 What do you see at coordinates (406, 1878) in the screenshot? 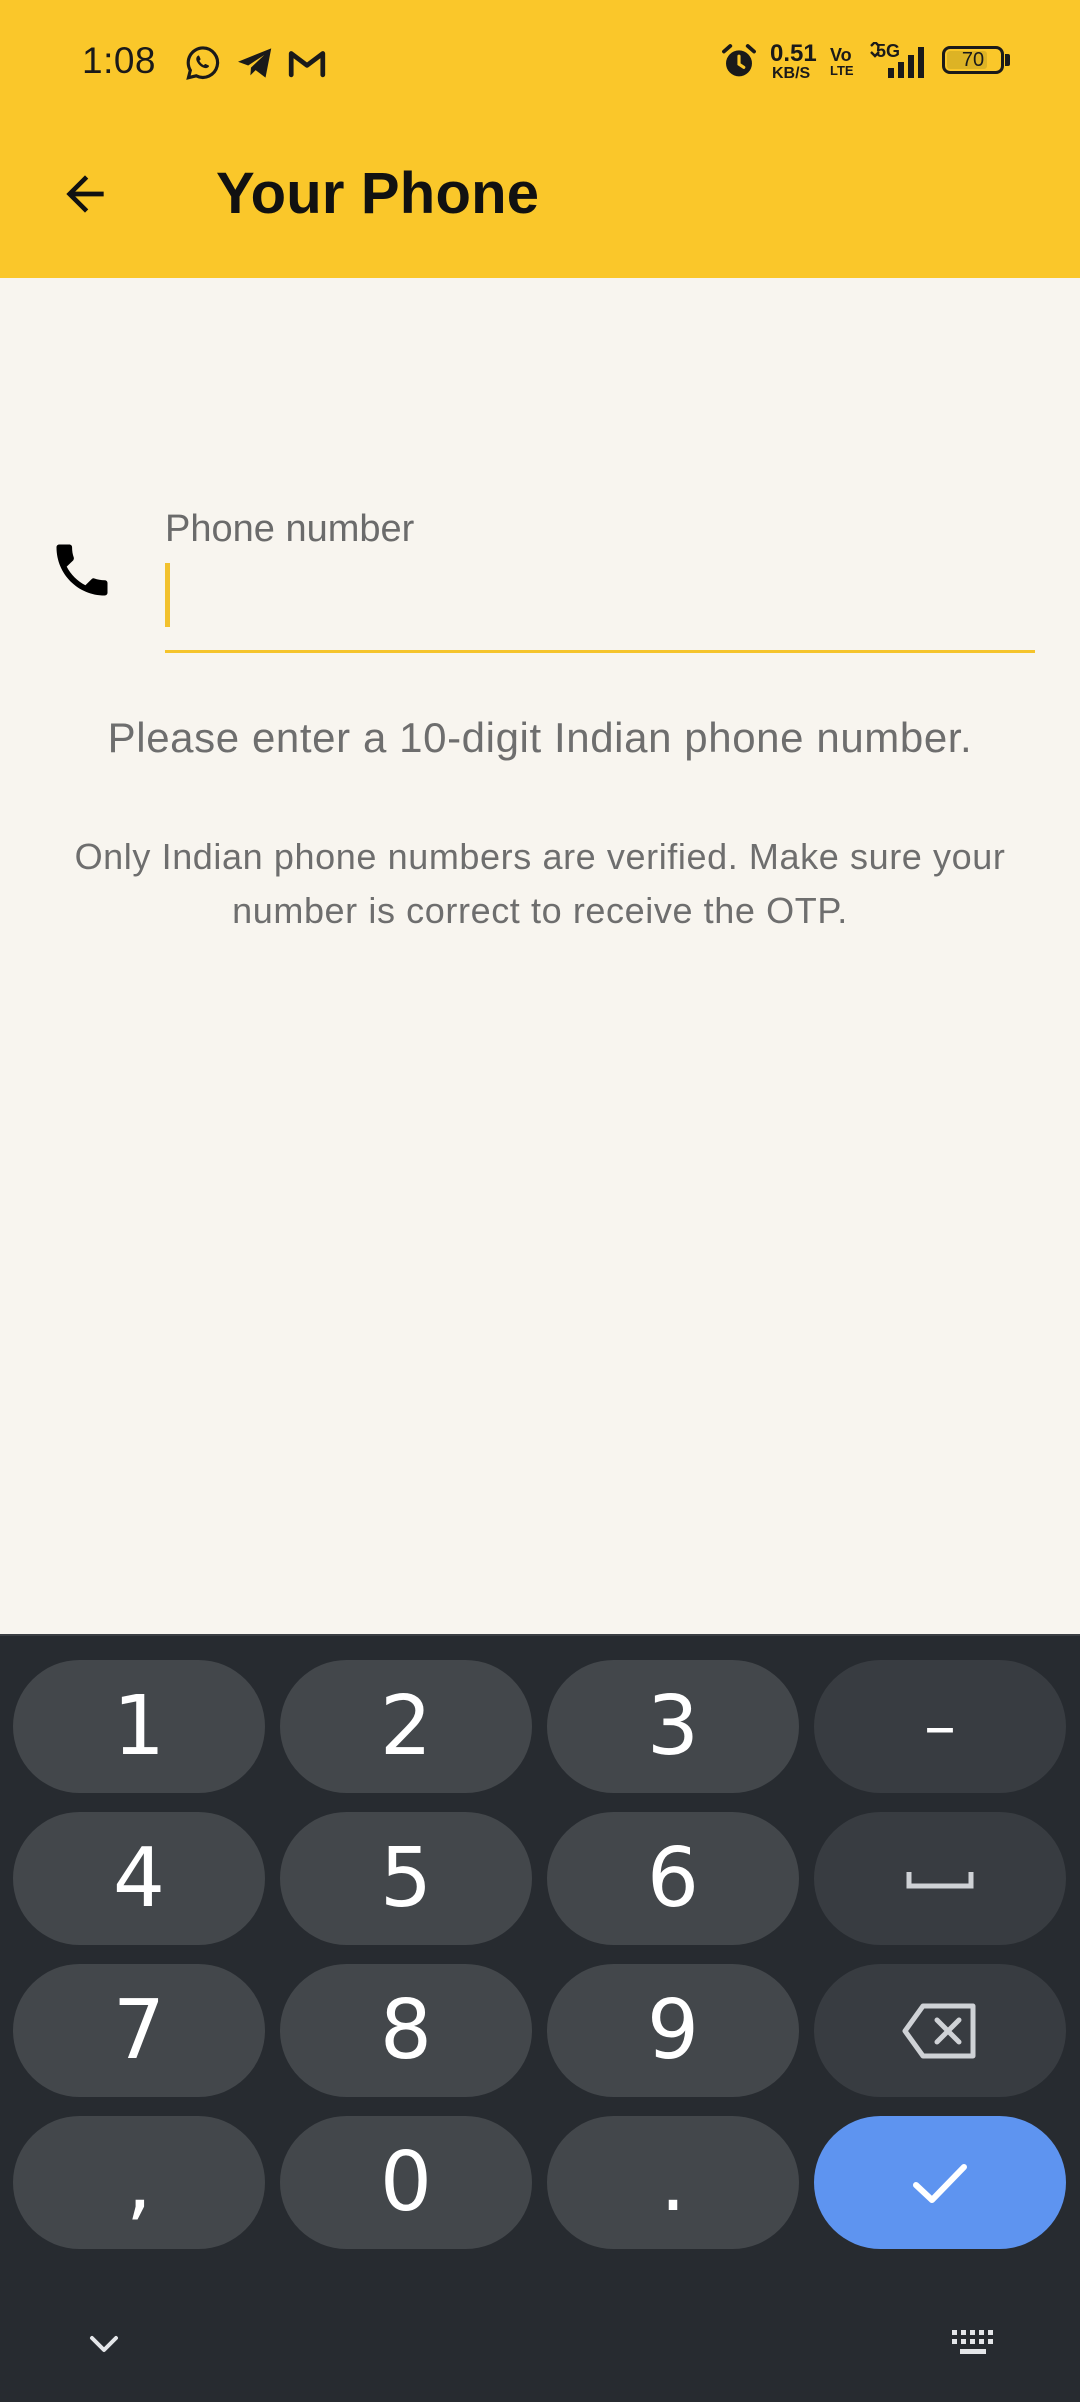
I see `key-5: 5` at bounding box center [406, 1878].